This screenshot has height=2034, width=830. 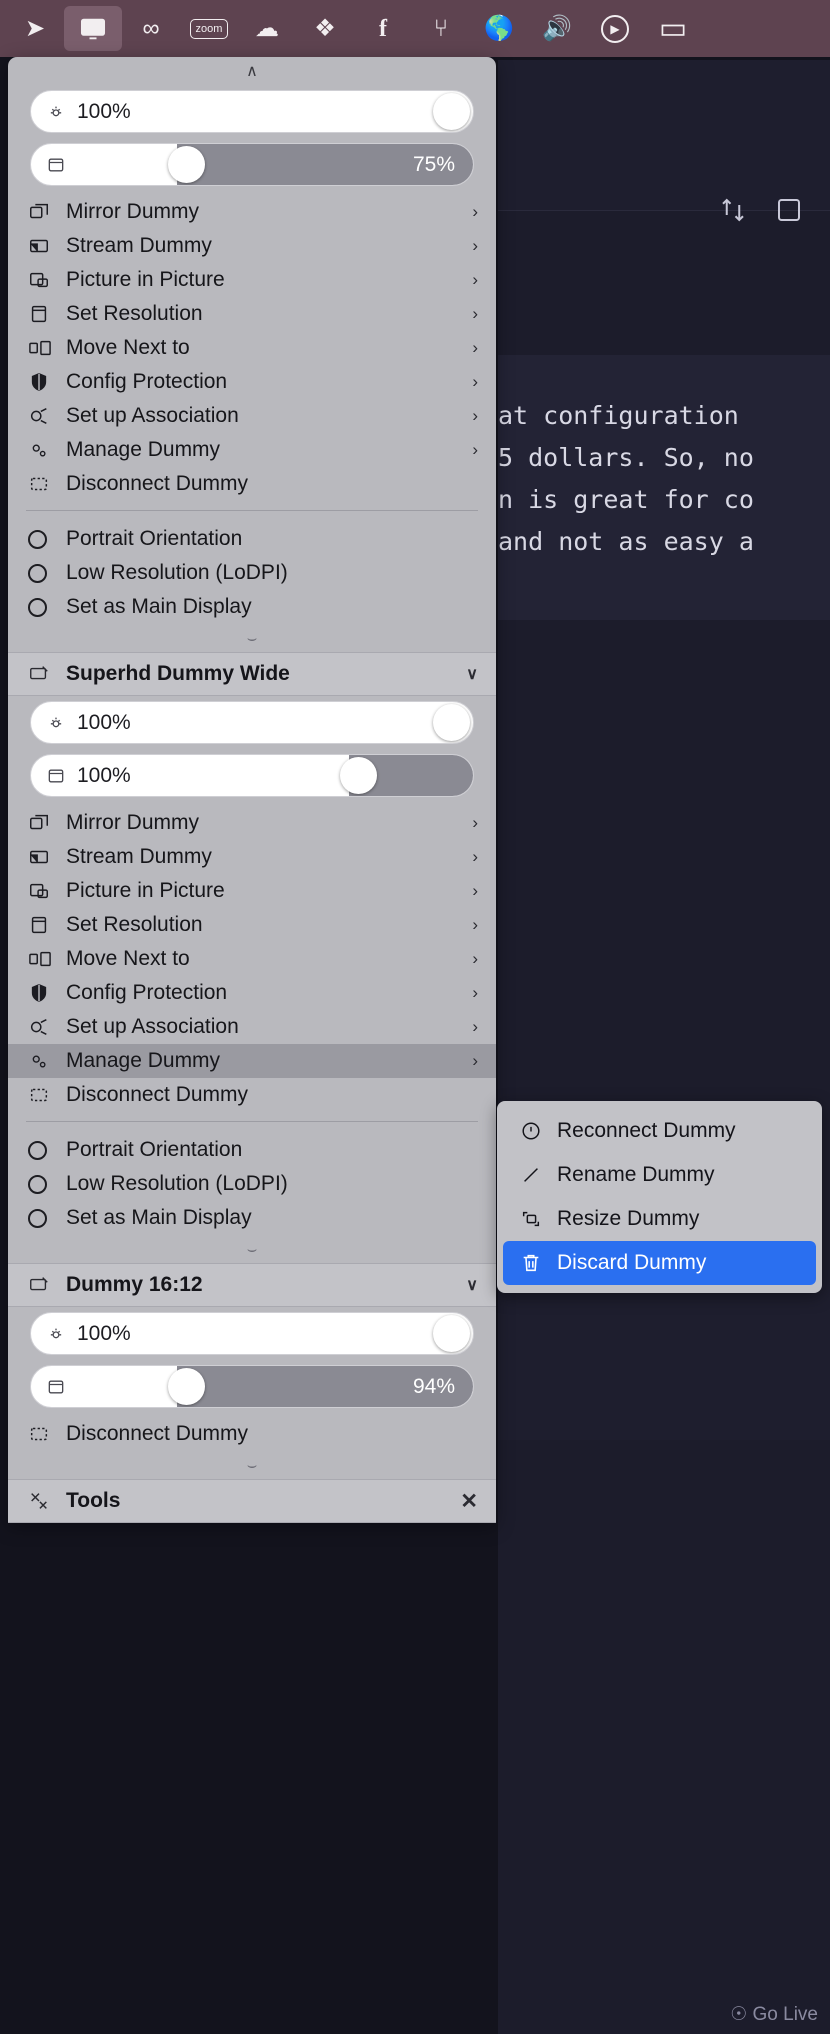 What do you see at coordinates (267, 28) in the screenshot?
I see `cloud-icon: ☁` at bounding box center [267, 28].